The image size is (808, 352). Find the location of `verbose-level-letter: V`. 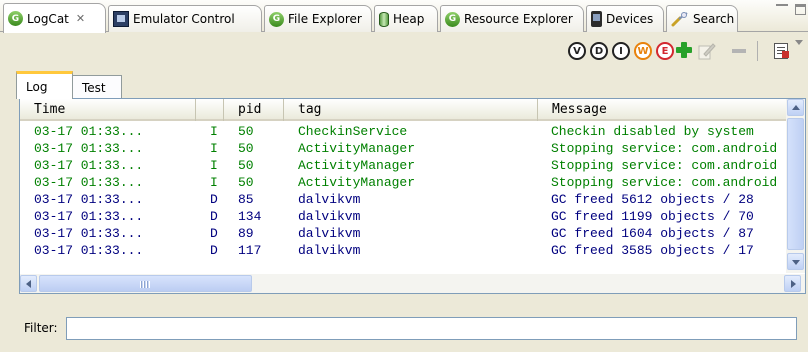

verbose-level-letter: V is located at coordinates (577, 51).